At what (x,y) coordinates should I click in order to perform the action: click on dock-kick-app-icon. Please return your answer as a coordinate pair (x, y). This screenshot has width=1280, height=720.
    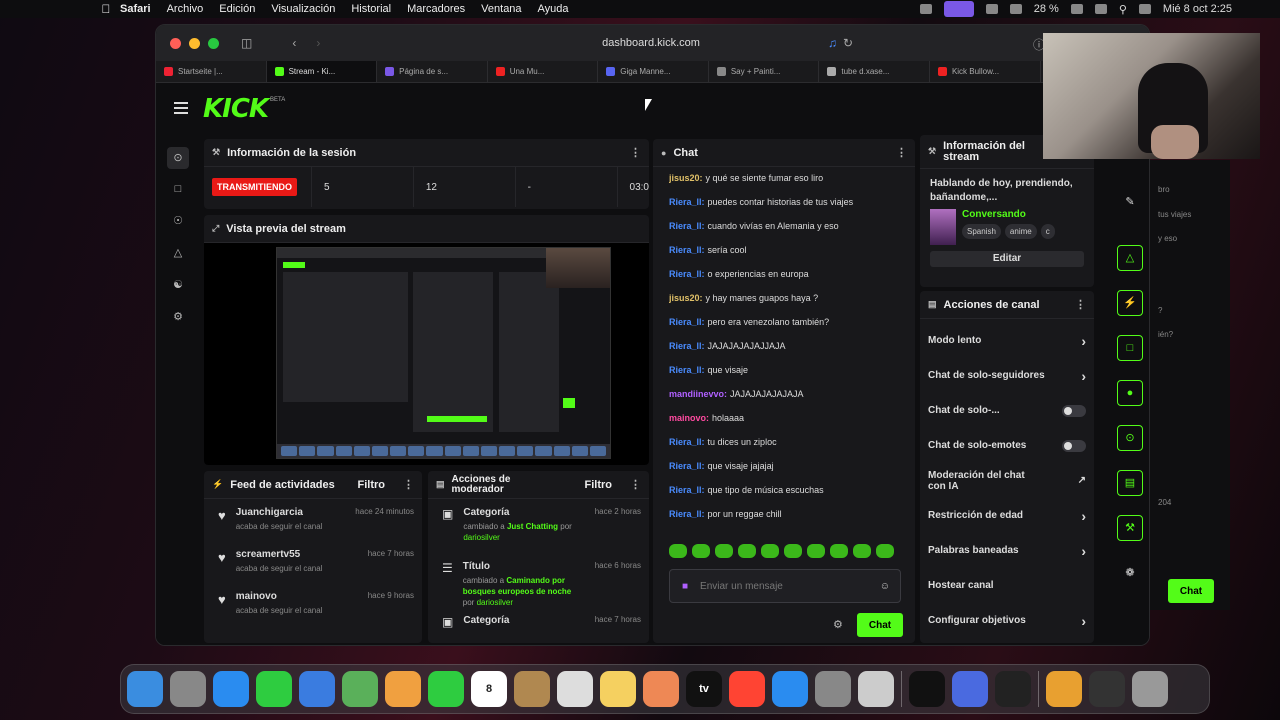
    Looking at the image, I should click on (927, 689).